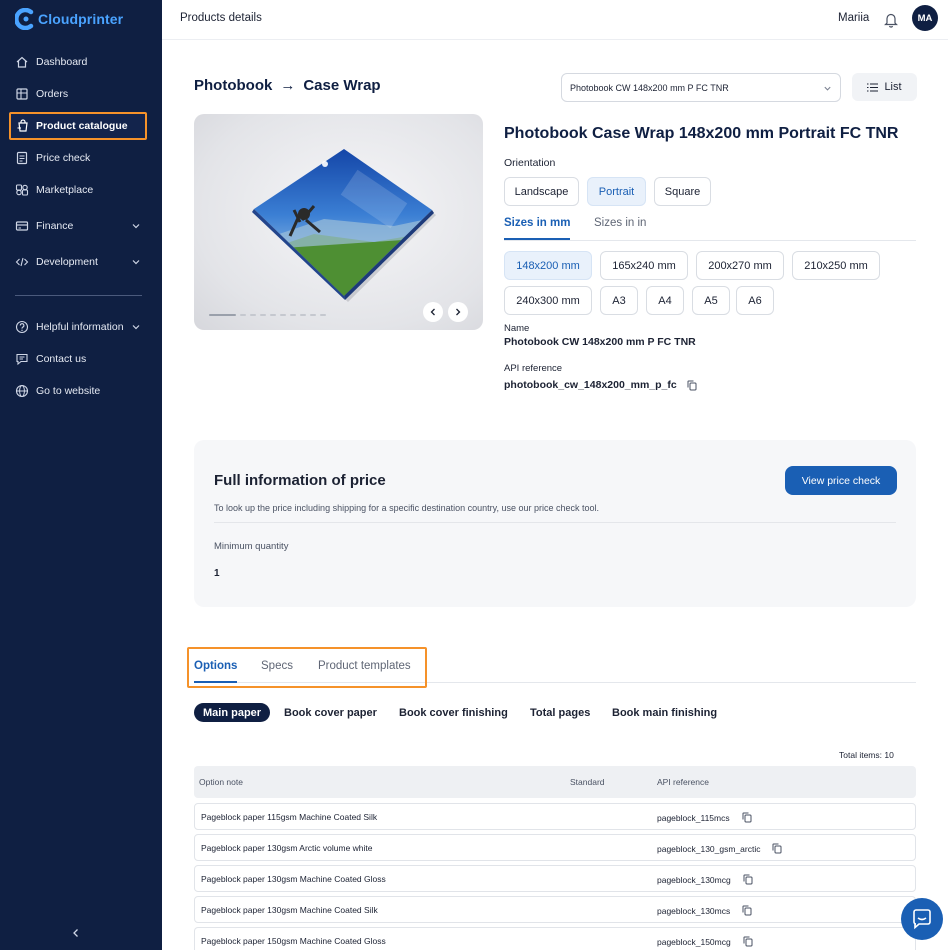 The height and width of the screenshot is (950, 948). What do you see at coordinates (81, 94) in the screenshot?
I see `sidebar-item-orders: Orders` at bounding box center [81, 94].